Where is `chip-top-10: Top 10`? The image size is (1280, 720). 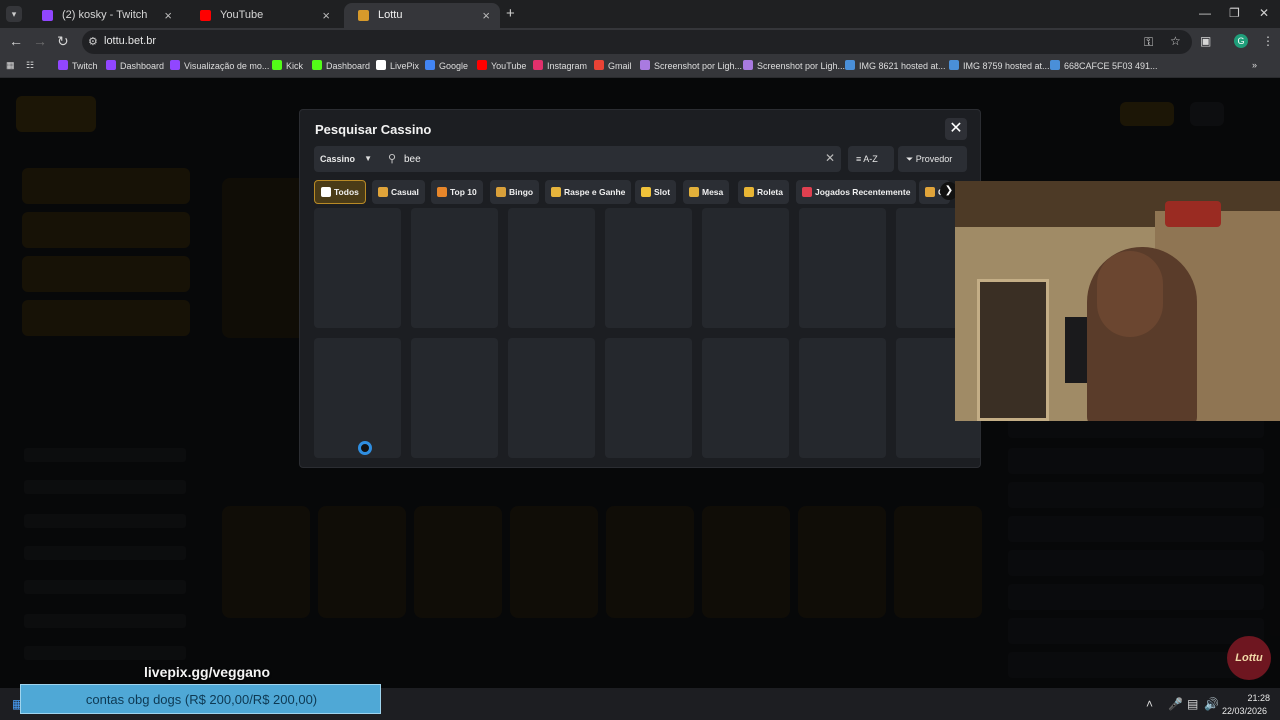 chip-top-10: Top 10 is located at coordinates (457, 192).